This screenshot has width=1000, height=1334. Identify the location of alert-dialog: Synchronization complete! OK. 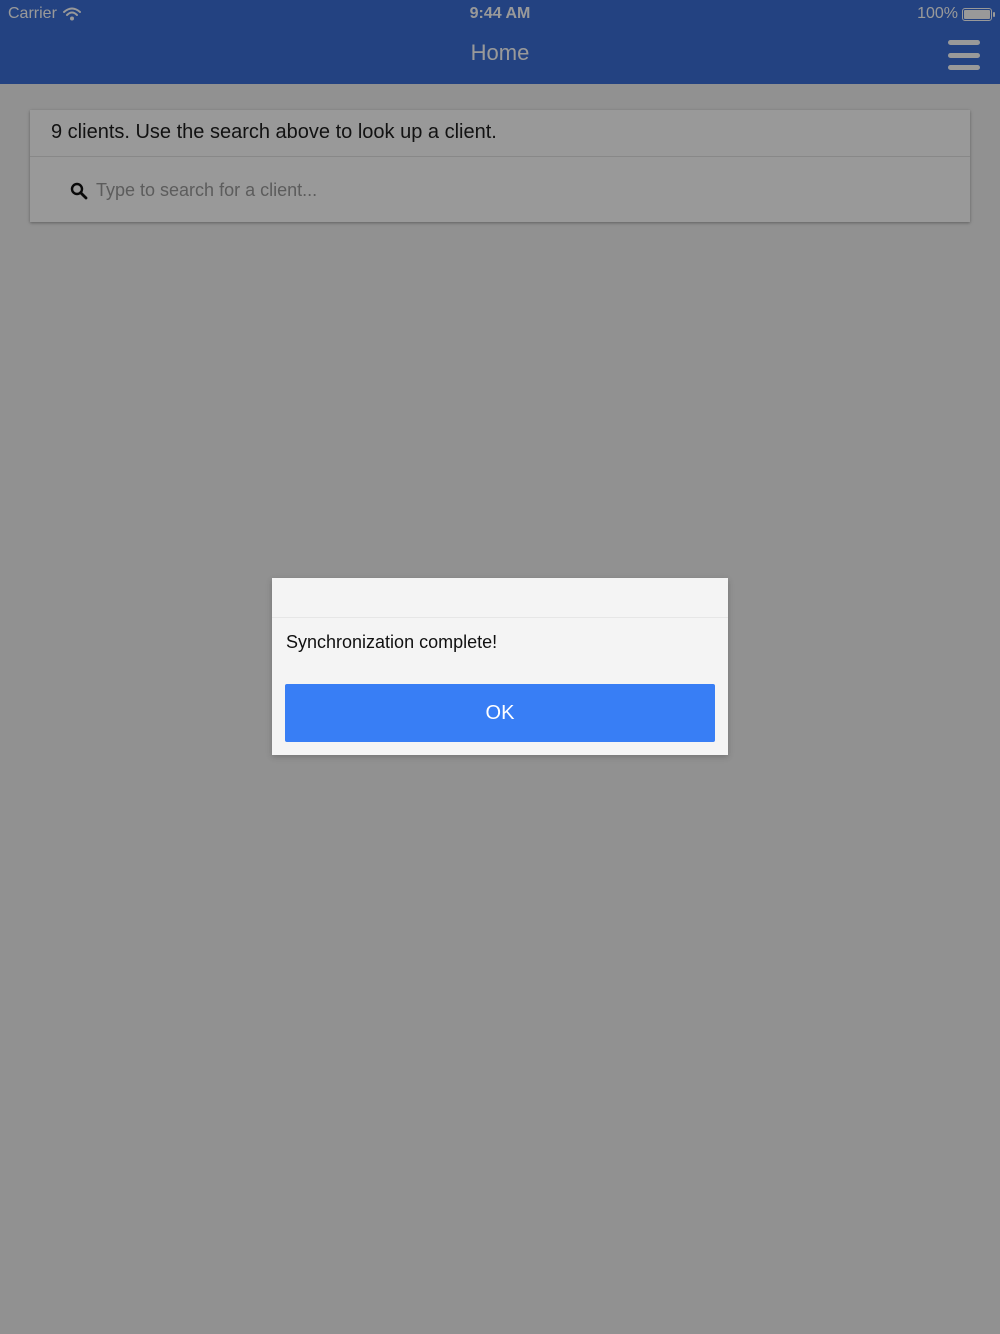
(500, 666).